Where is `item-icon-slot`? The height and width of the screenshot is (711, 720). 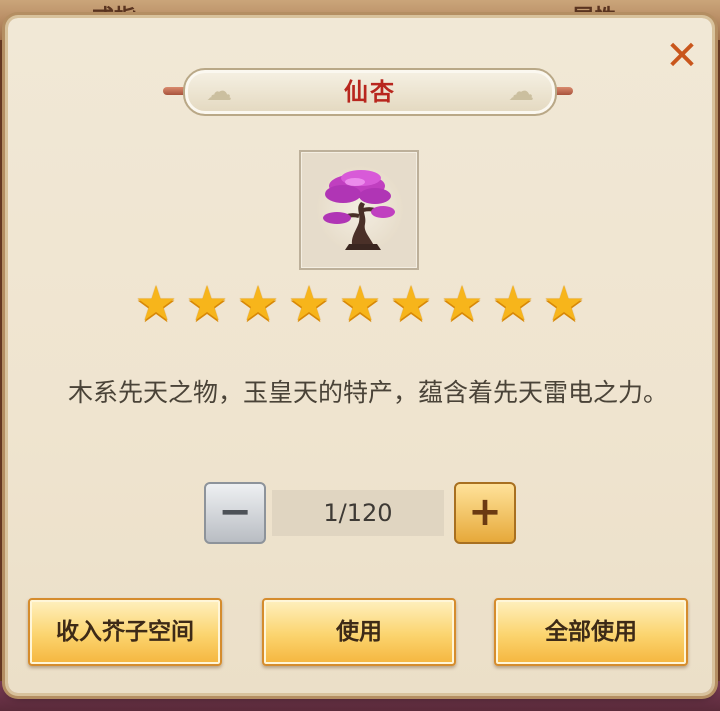 item-icon-slot is located at coordinates (359, 210).